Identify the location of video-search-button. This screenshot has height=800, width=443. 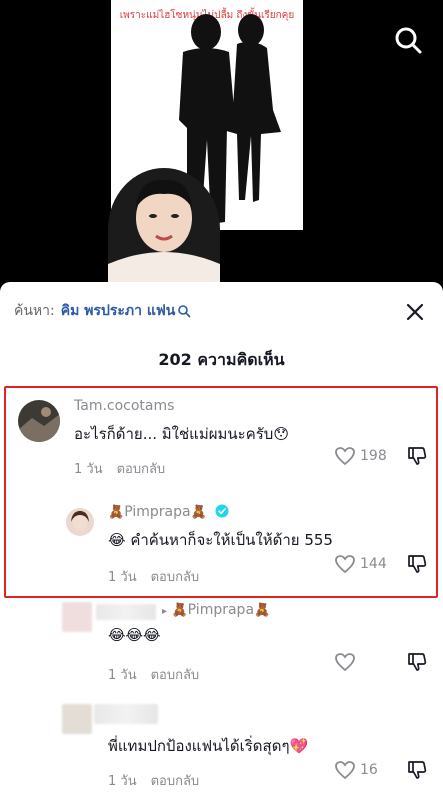
(408, 40).